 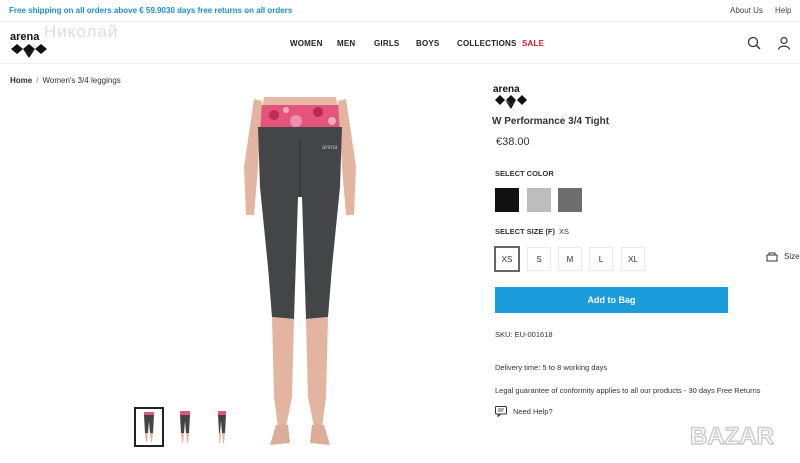 I want to click on breadcrumb-home: Home, so click(x=21, y=80).